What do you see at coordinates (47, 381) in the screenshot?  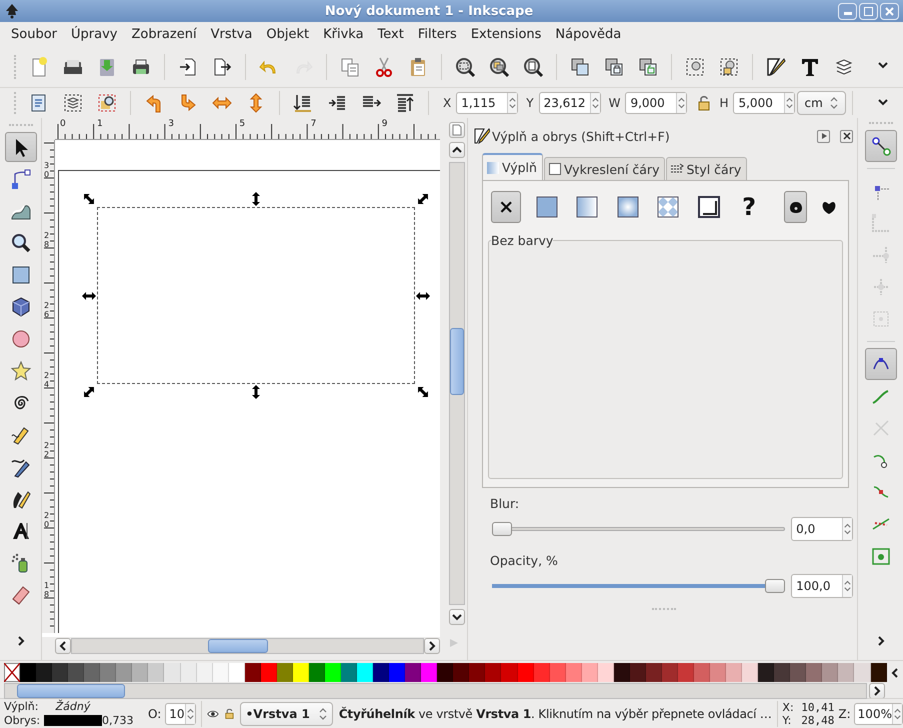 I see `ruler-label: 24` at bounding box center [47, 381].